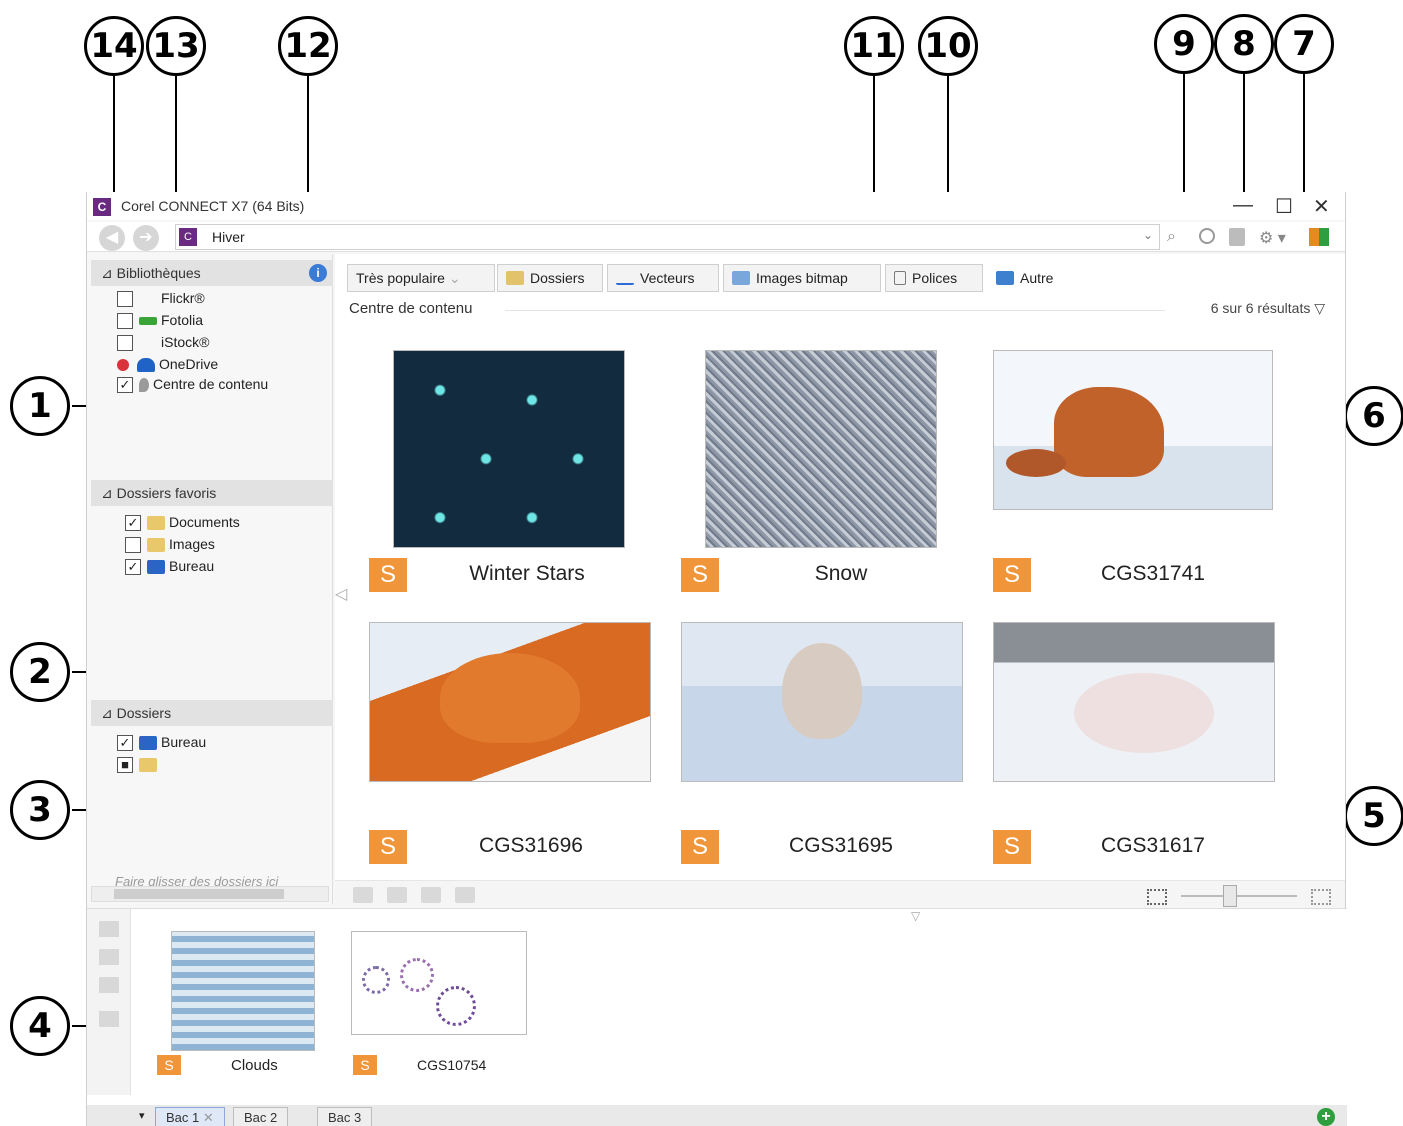 The width and height of the screenshot is (1403, 1126). I want to click on favorite-images: Images, so click(170, 545).